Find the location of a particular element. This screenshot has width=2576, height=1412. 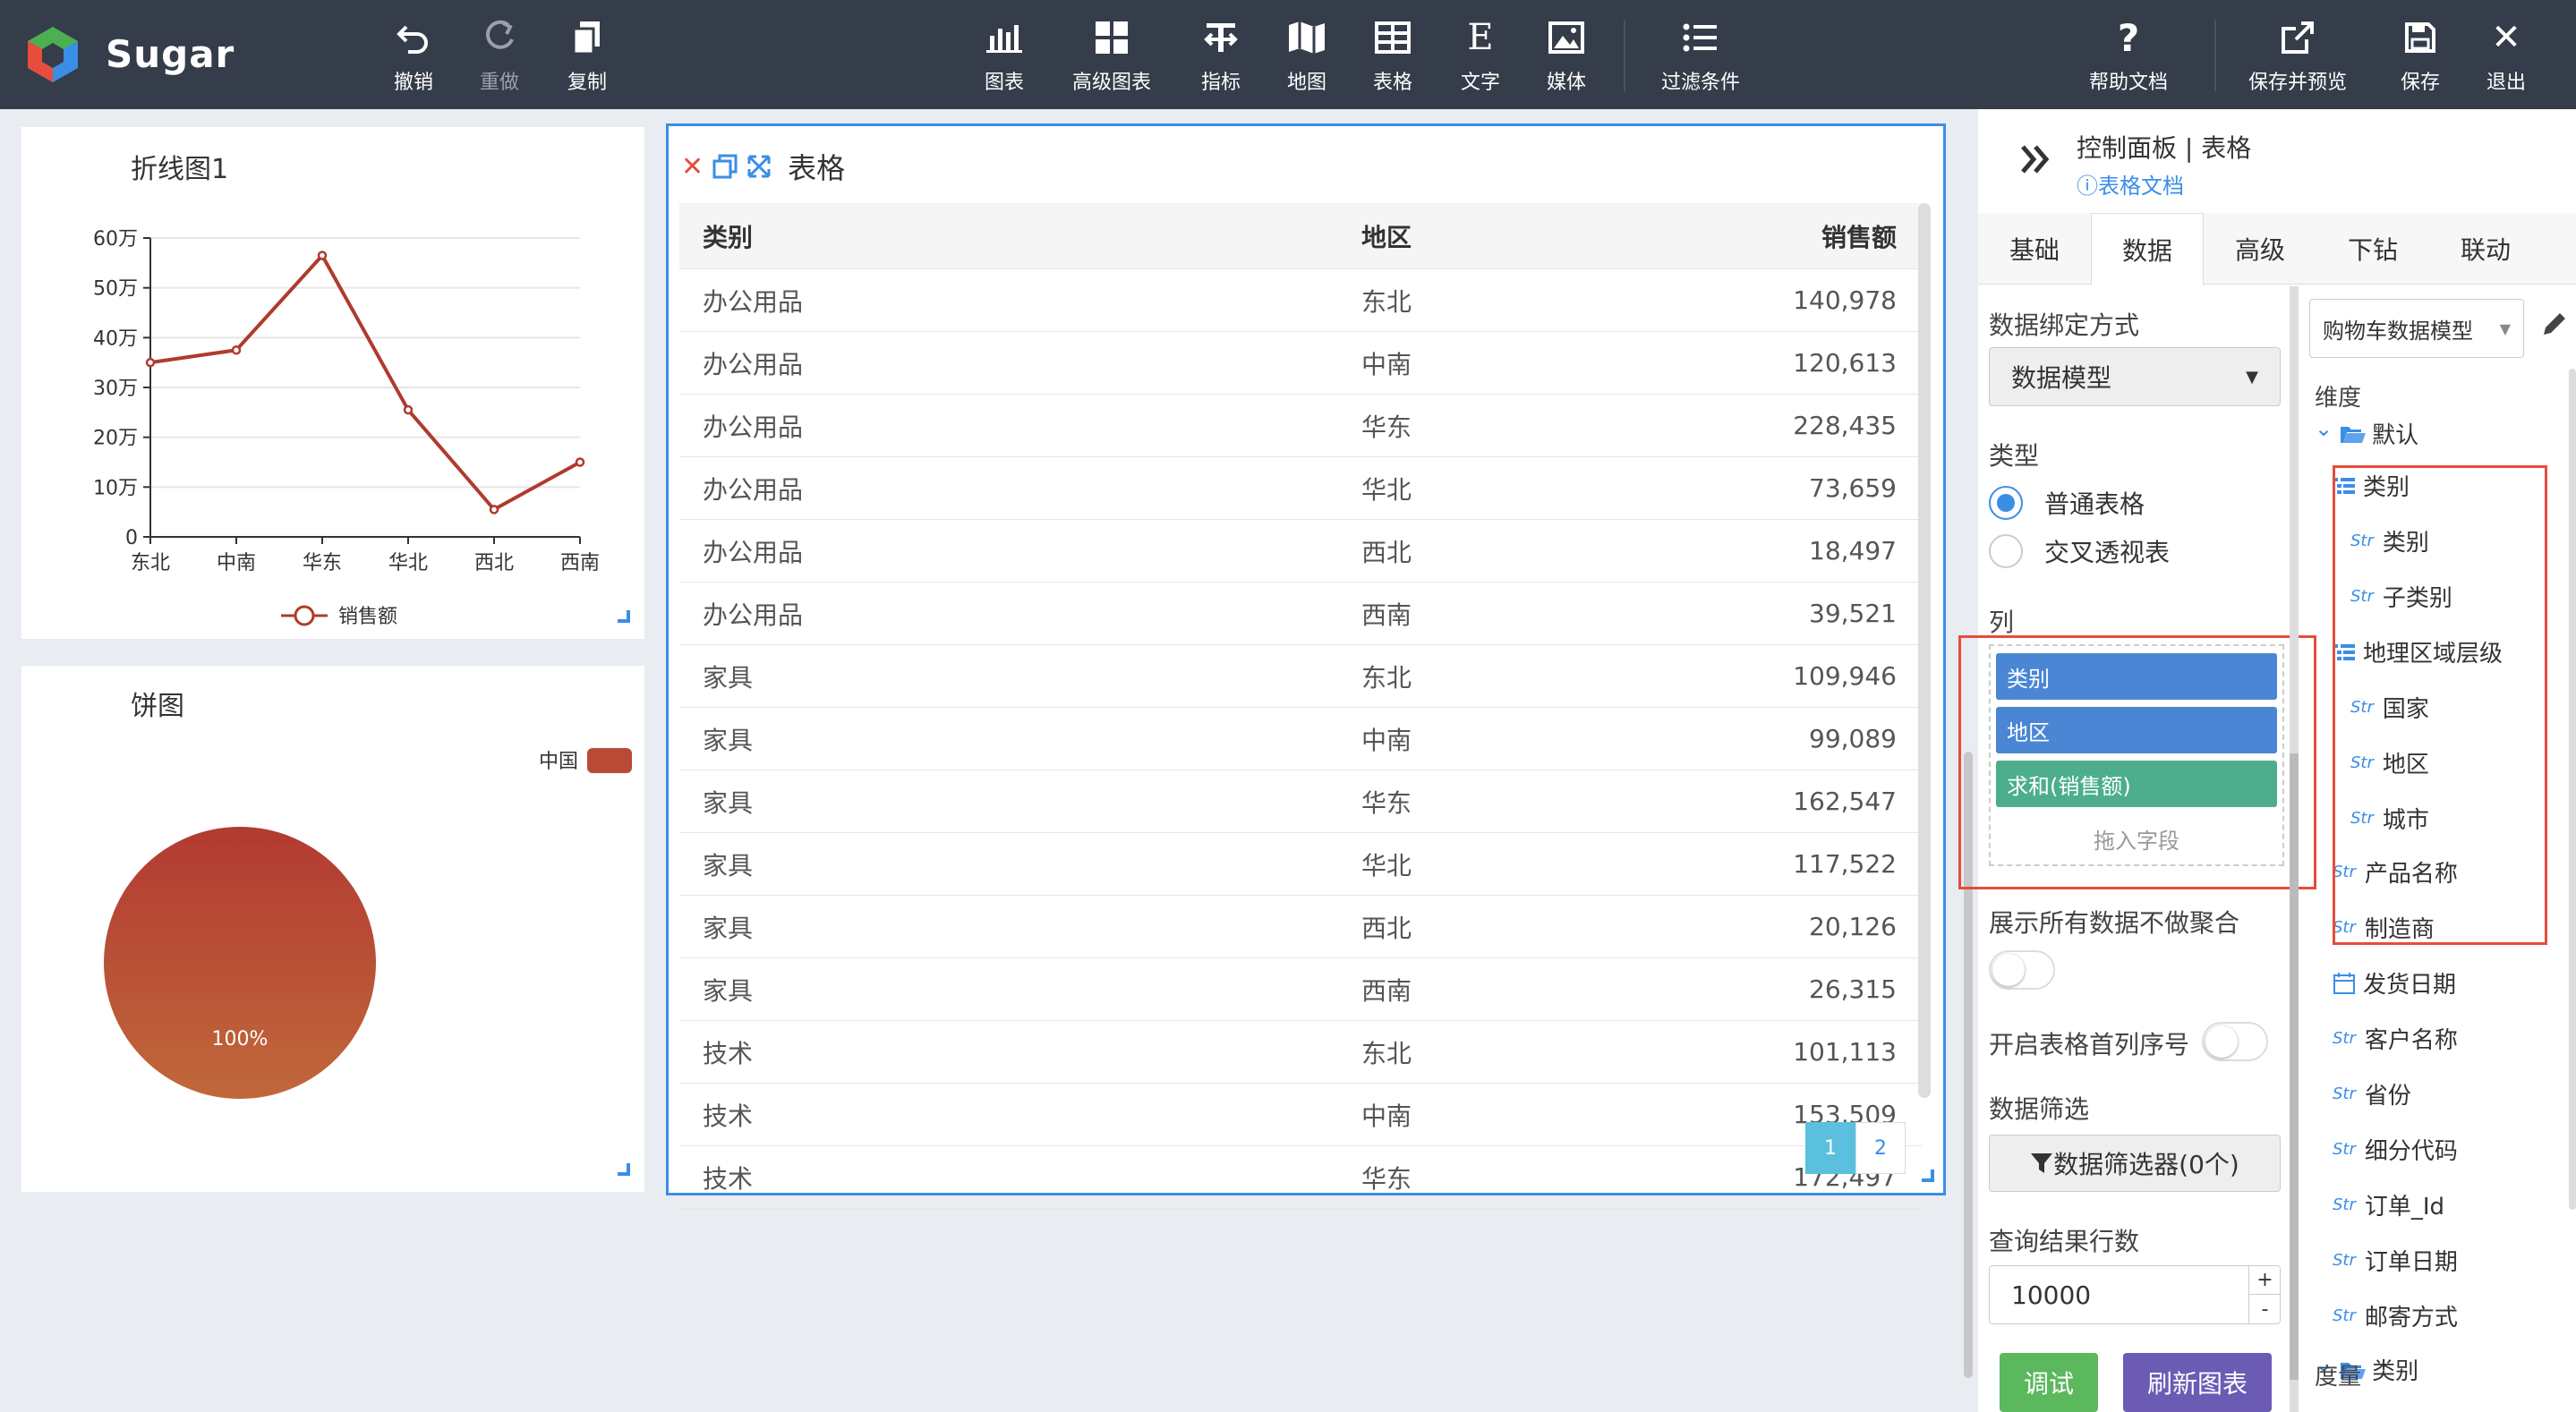

copy-button: 复制 is located at coordinates (587, 56).